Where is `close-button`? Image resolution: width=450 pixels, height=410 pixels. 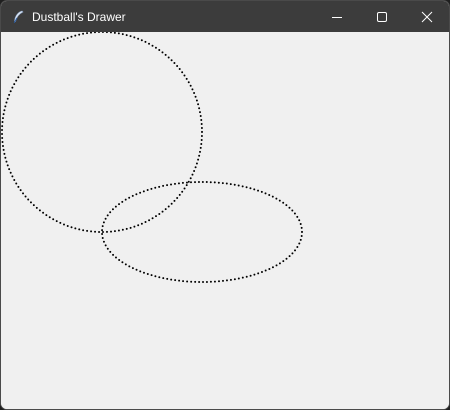
close-button is located at coordinates (426, 16).